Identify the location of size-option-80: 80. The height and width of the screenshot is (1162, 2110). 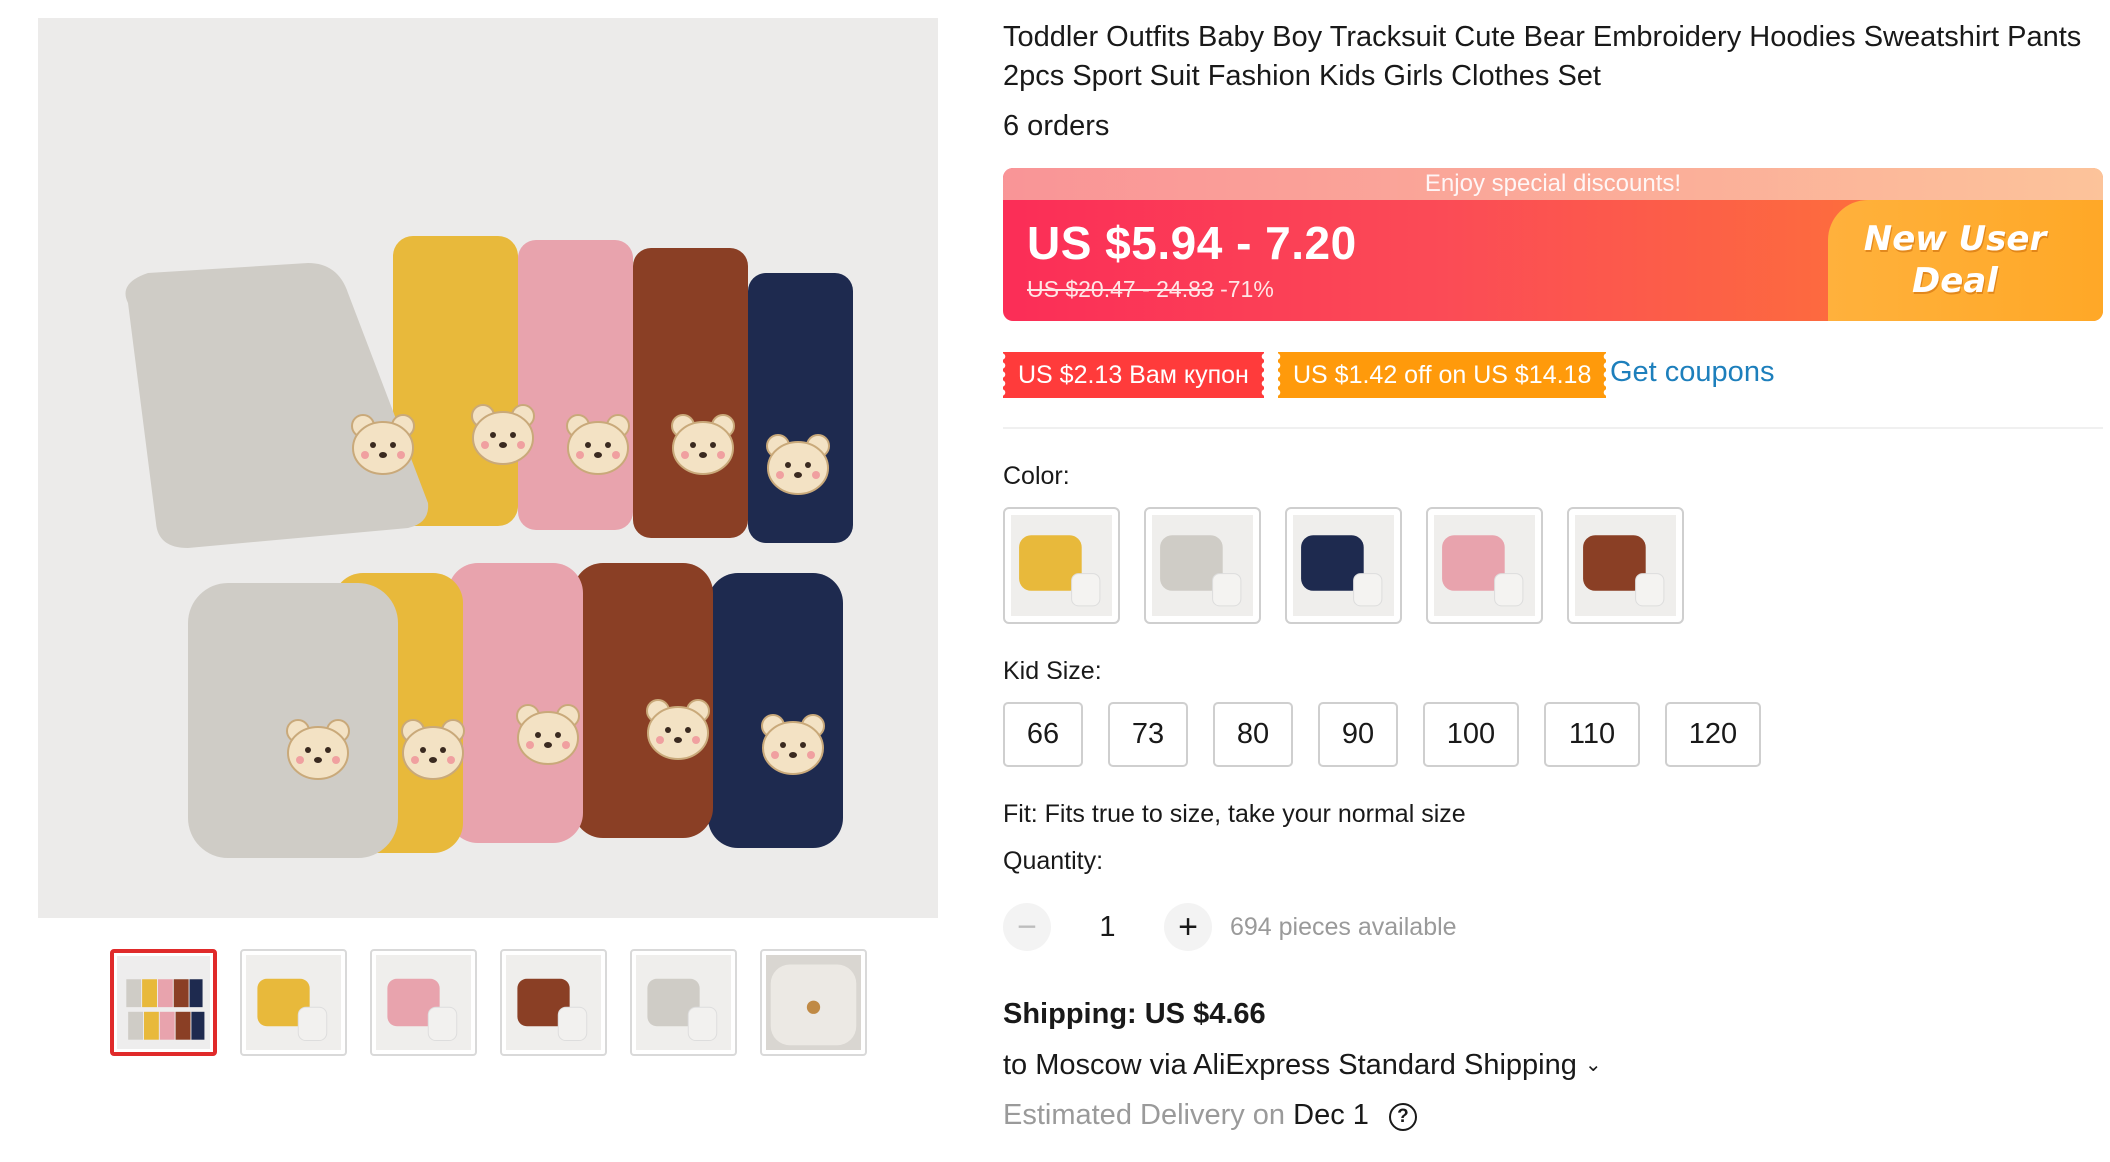
(1253, 734).